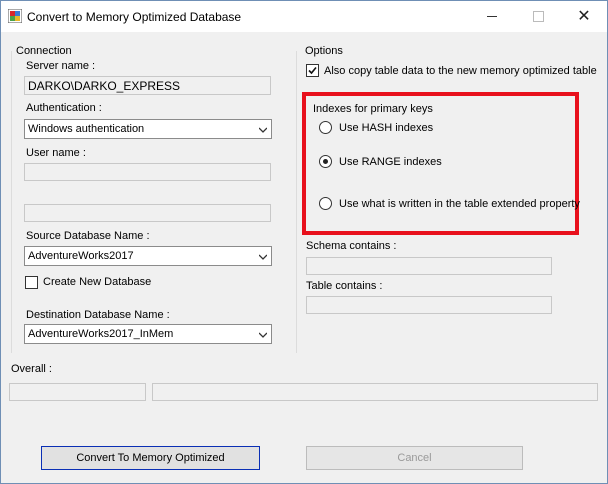 This screenshot has width=608, height=484. Describe the element at coordinates (375, 392) in the screenshot. I see `table-progress-bar` at that location.